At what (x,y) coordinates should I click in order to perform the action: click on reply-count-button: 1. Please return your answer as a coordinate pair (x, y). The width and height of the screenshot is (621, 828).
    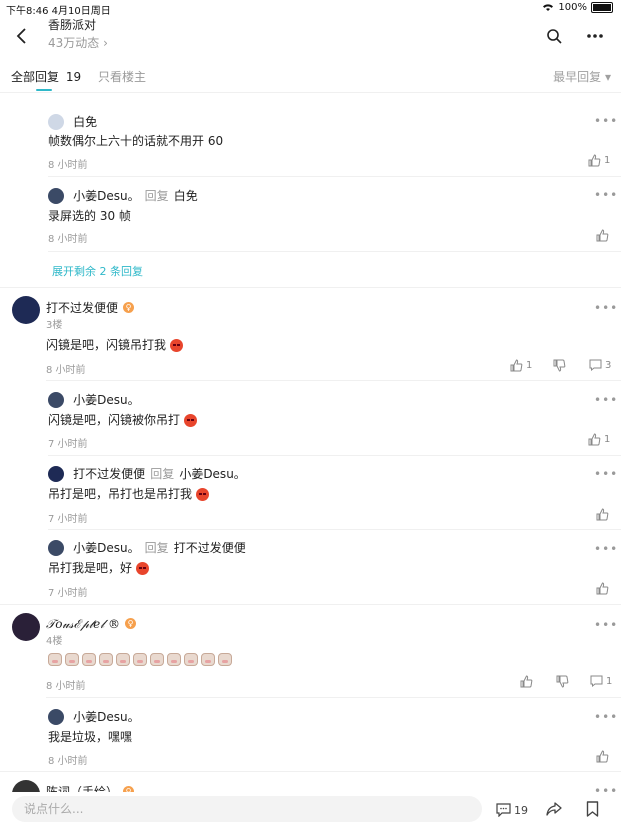
    Looking at the image, I should click on (601, 681).